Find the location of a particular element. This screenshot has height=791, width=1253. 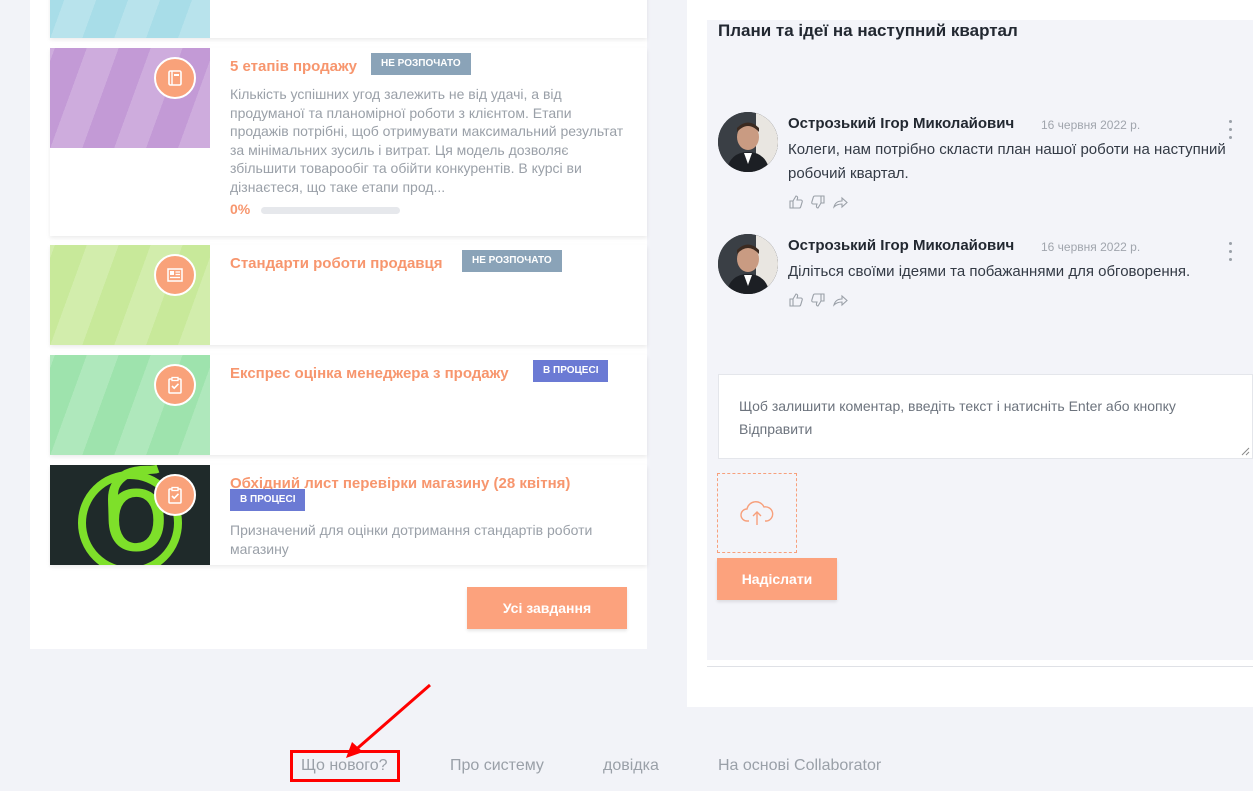

document-icon is located at coordinates (175, 275).